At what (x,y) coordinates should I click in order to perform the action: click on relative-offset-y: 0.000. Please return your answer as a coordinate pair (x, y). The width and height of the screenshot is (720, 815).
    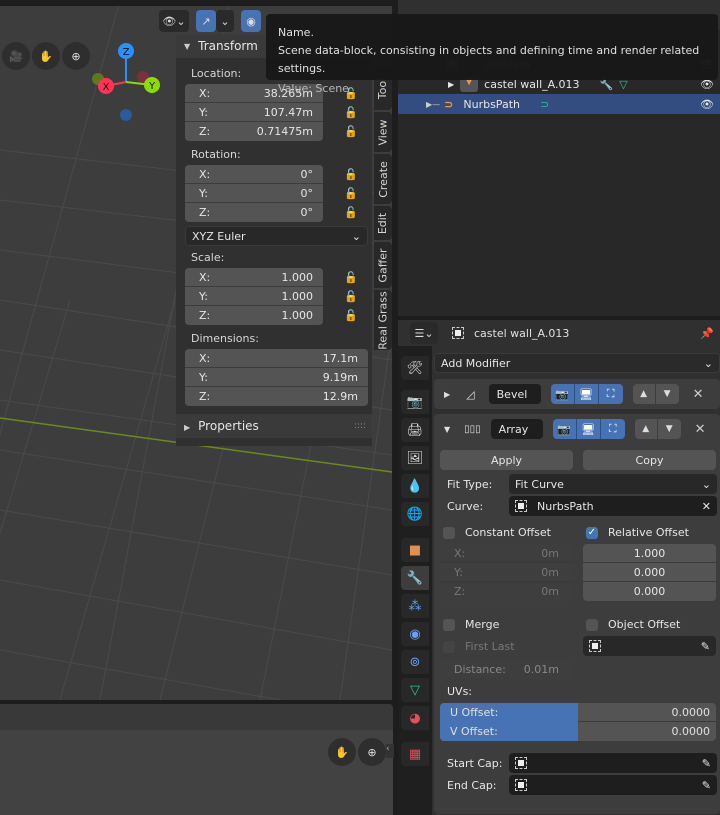
    Looking at the image, I should click on (649, 572).